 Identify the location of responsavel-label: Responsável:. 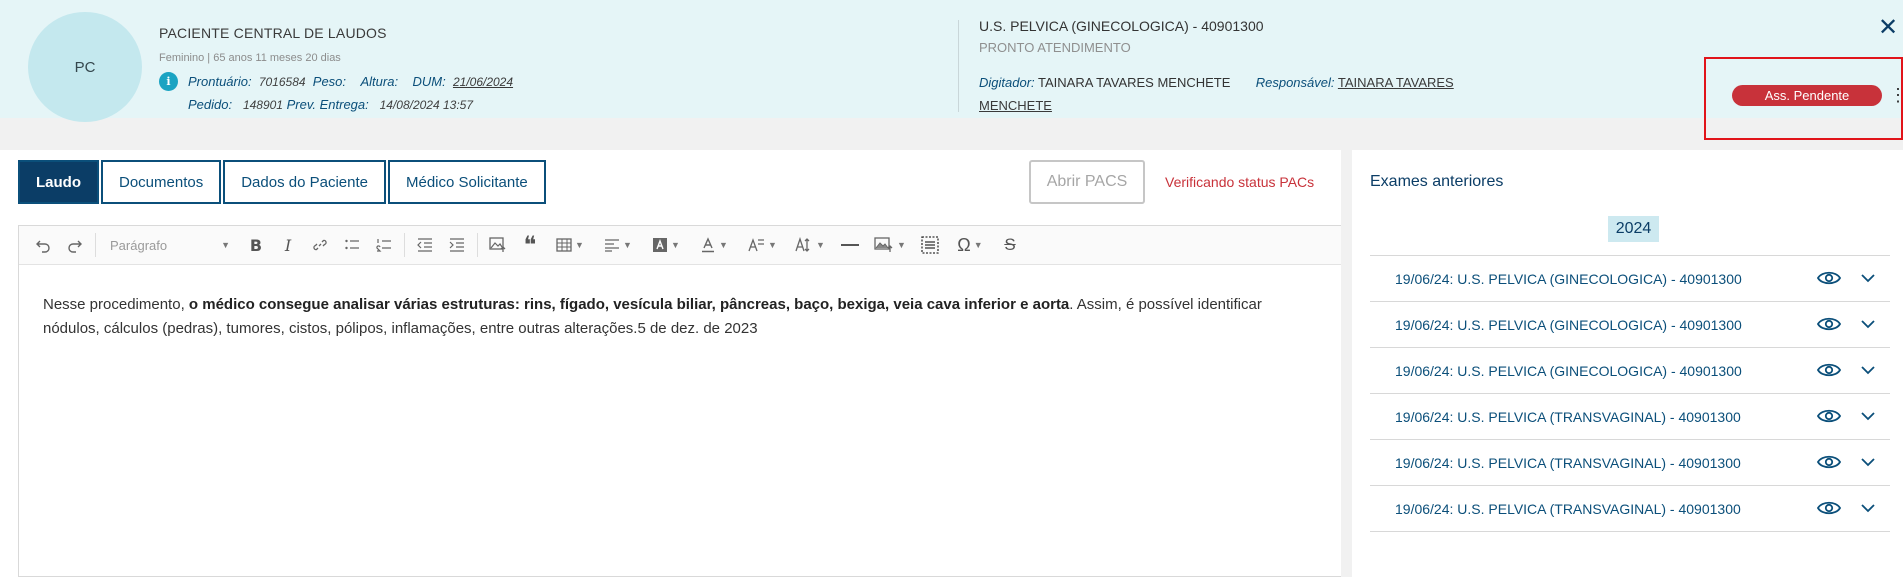
(1295, 82).